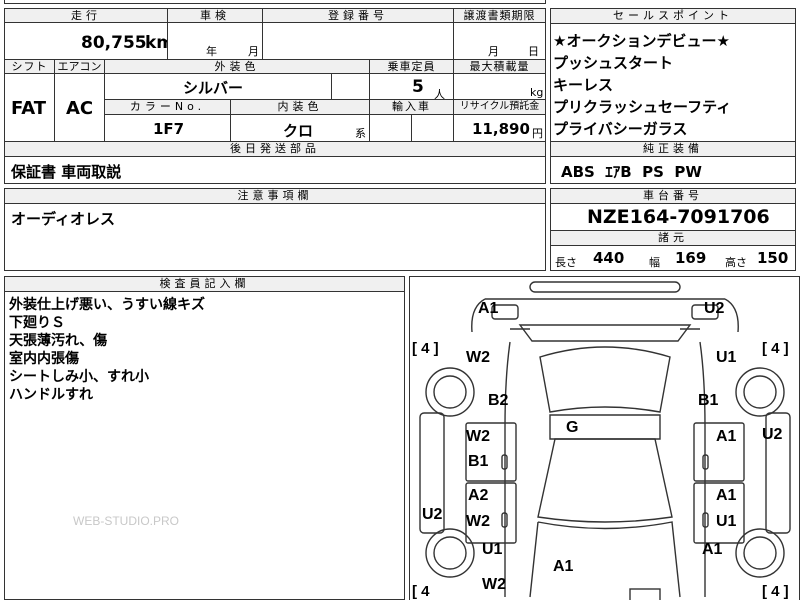 Image resolution: width=800 pixels, height=600 pixels. I want to click on sales-point-item: プリクラッシュセーフティ, so click(642, 107).